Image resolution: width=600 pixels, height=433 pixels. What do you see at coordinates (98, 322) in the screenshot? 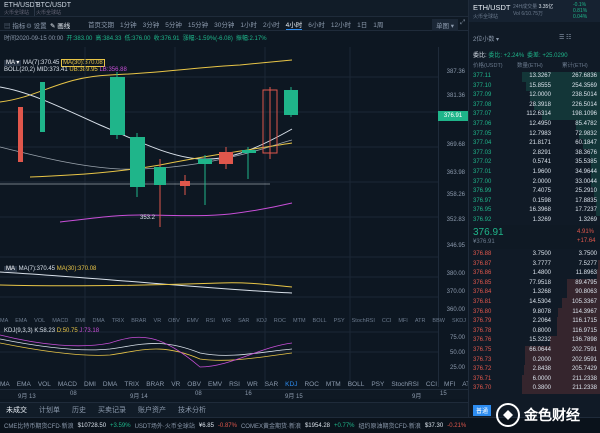
I see `indicator-small-dma: DMA` at bounding box center [98, 322].